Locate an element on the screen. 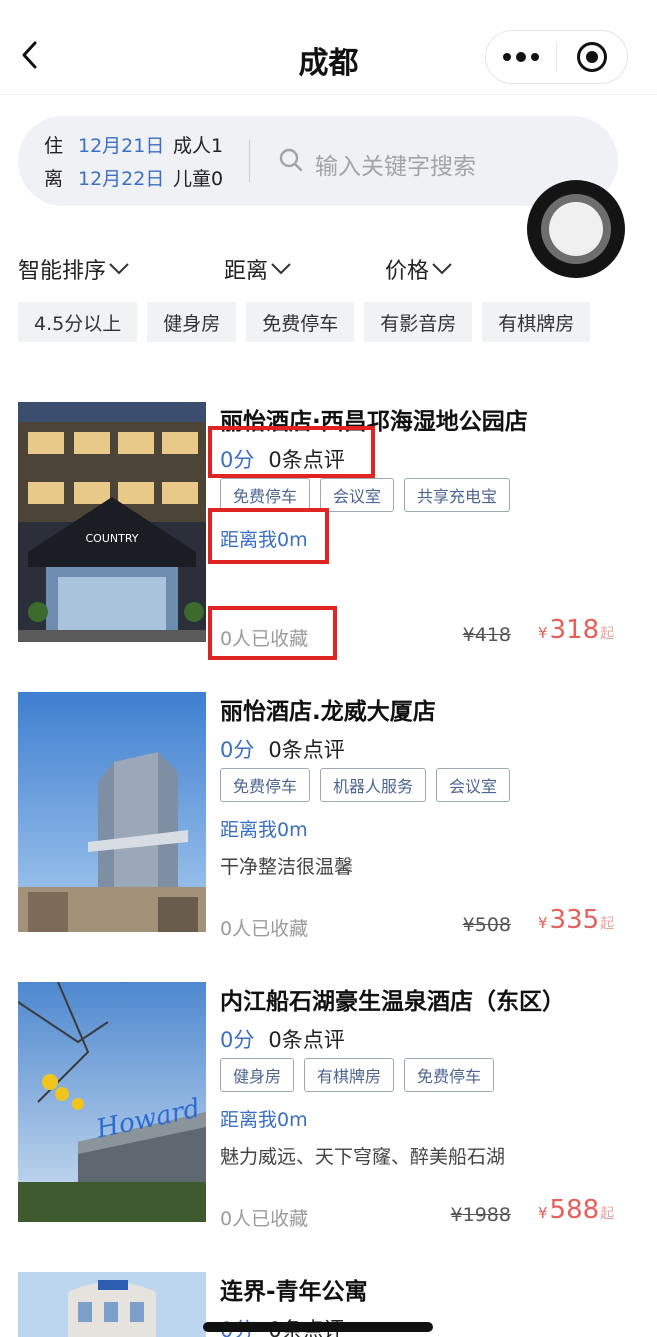 The image size is (657, 1337). home-indicator is located at coordinates (318, 1327).